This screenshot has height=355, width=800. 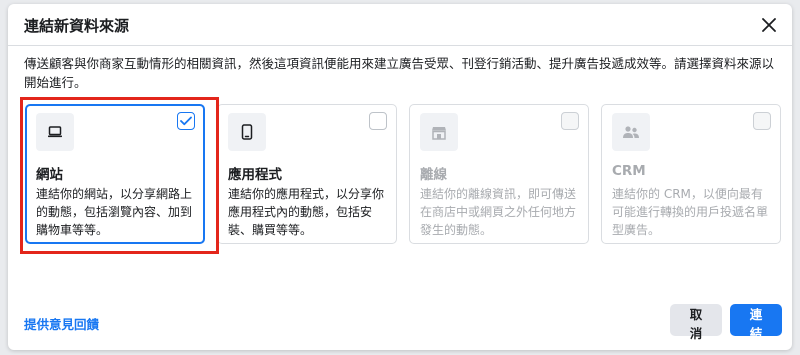 What do you see at coordinates (691, 174) in the screenshot?
I see `data-source-card-crm: CRM 連結你的 CRM，以便向最有可能進行轉換的用戶投遞名單型廣告。` at bounding box center [691, 174].